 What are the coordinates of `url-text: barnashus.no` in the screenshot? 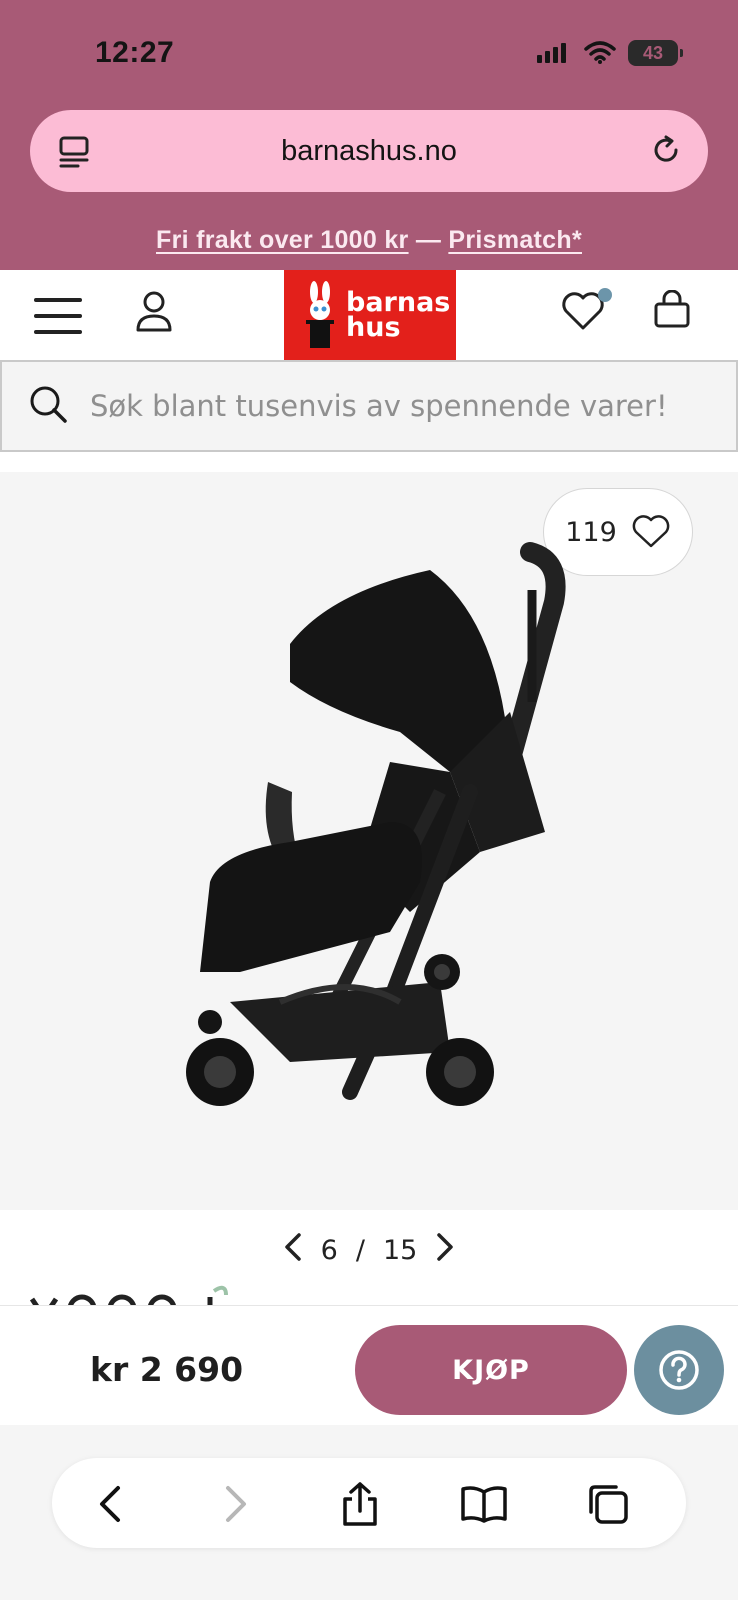 It's located at (369, 151).